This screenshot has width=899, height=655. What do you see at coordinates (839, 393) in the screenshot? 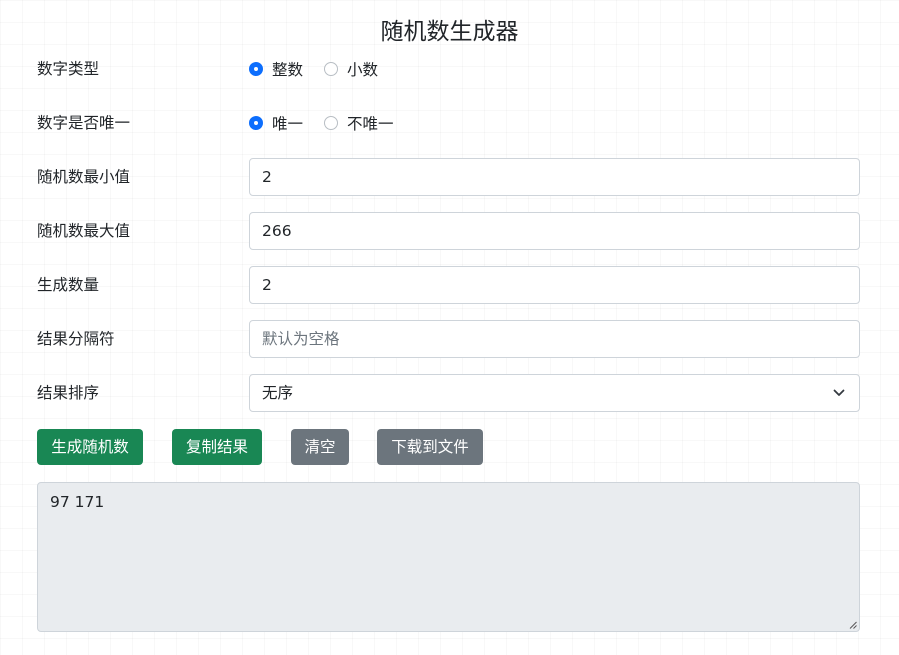
I see `chevron-down-icon` at bounding box center [839, 393].